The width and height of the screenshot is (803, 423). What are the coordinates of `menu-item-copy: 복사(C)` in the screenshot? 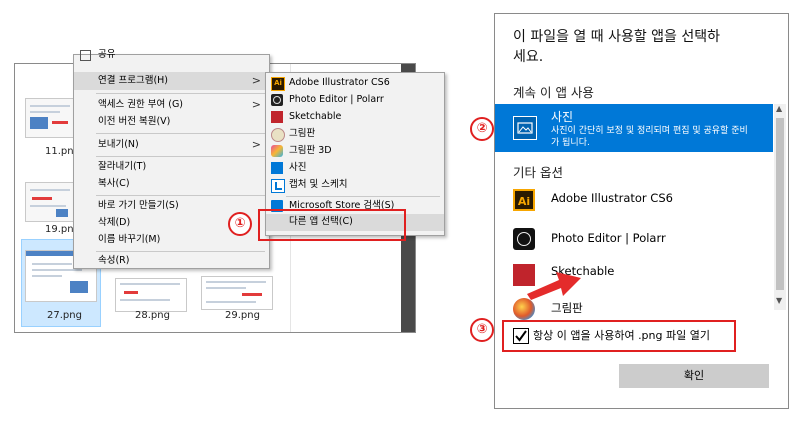 It's located at (171, 184).